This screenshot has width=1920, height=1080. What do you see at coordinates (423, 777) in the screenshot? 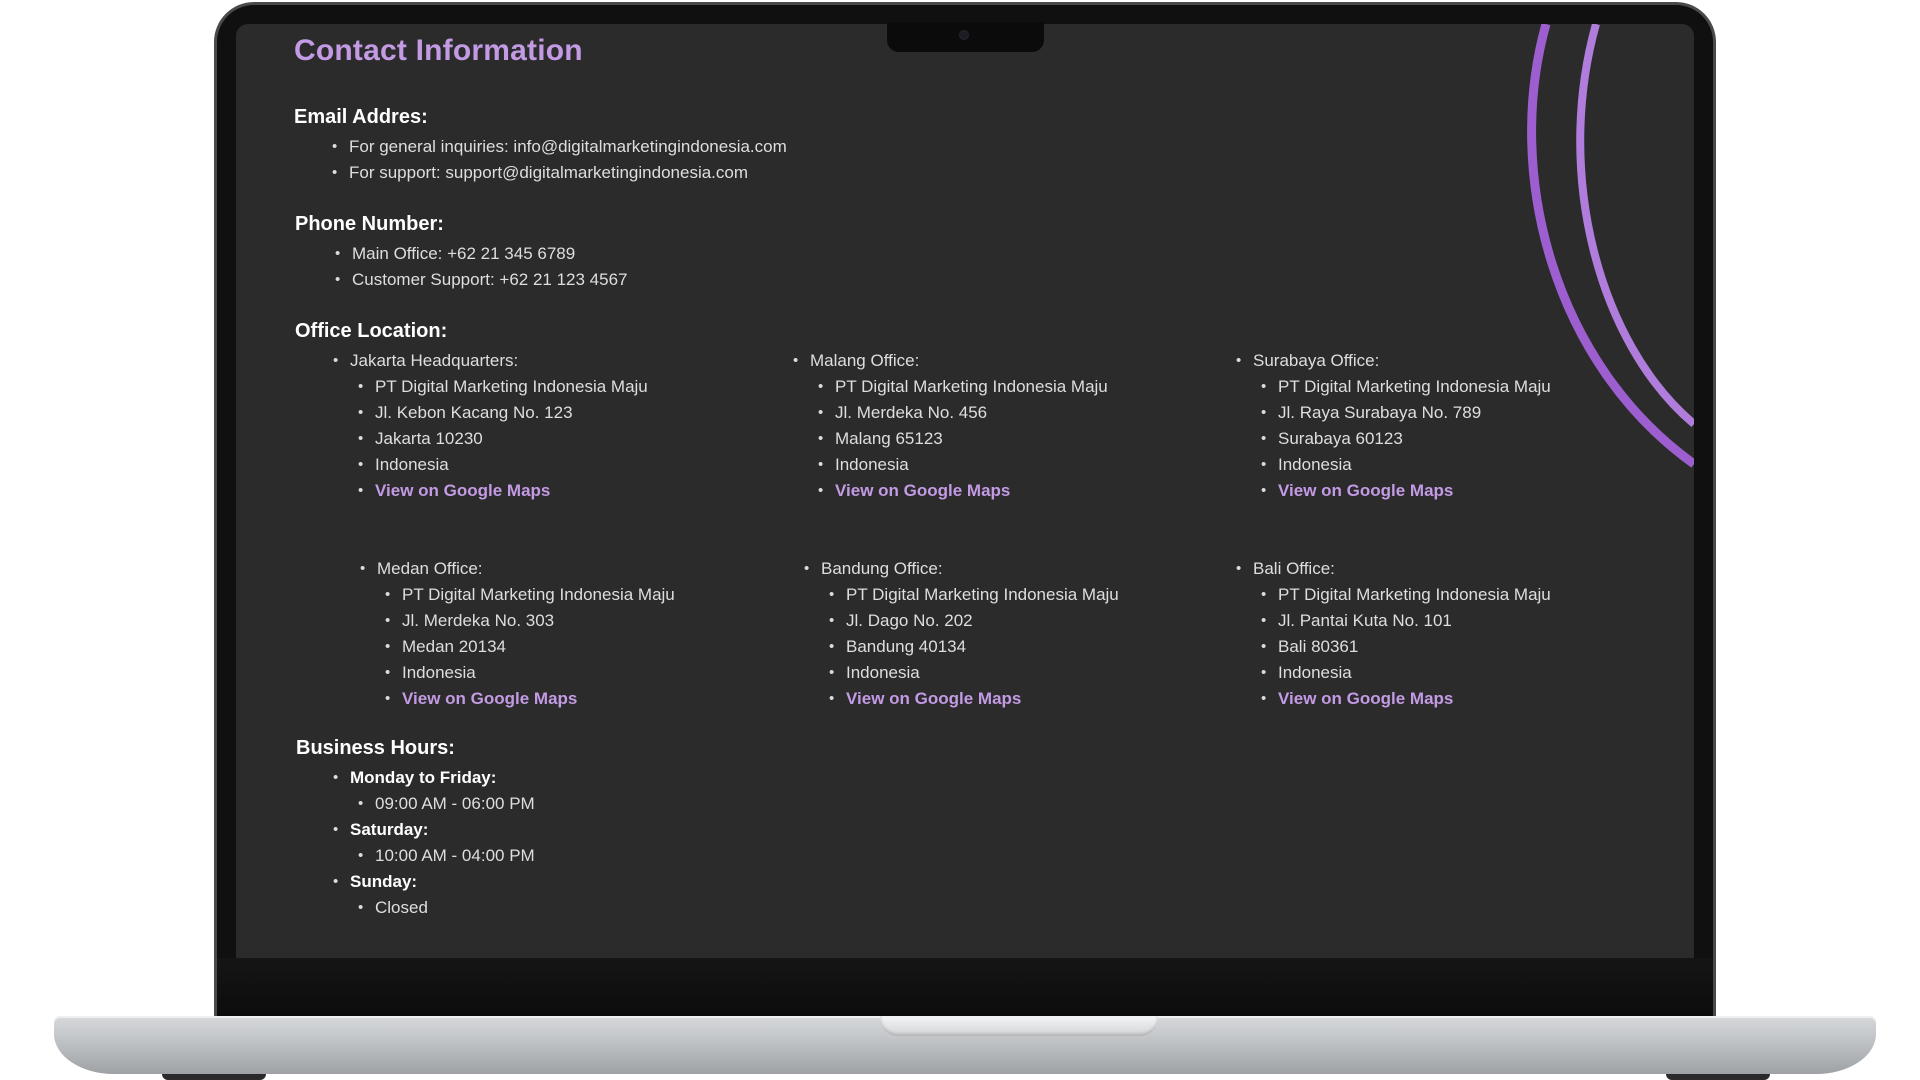
I see `day-label: Monday to Friday:` at bounding box center [423, 777].